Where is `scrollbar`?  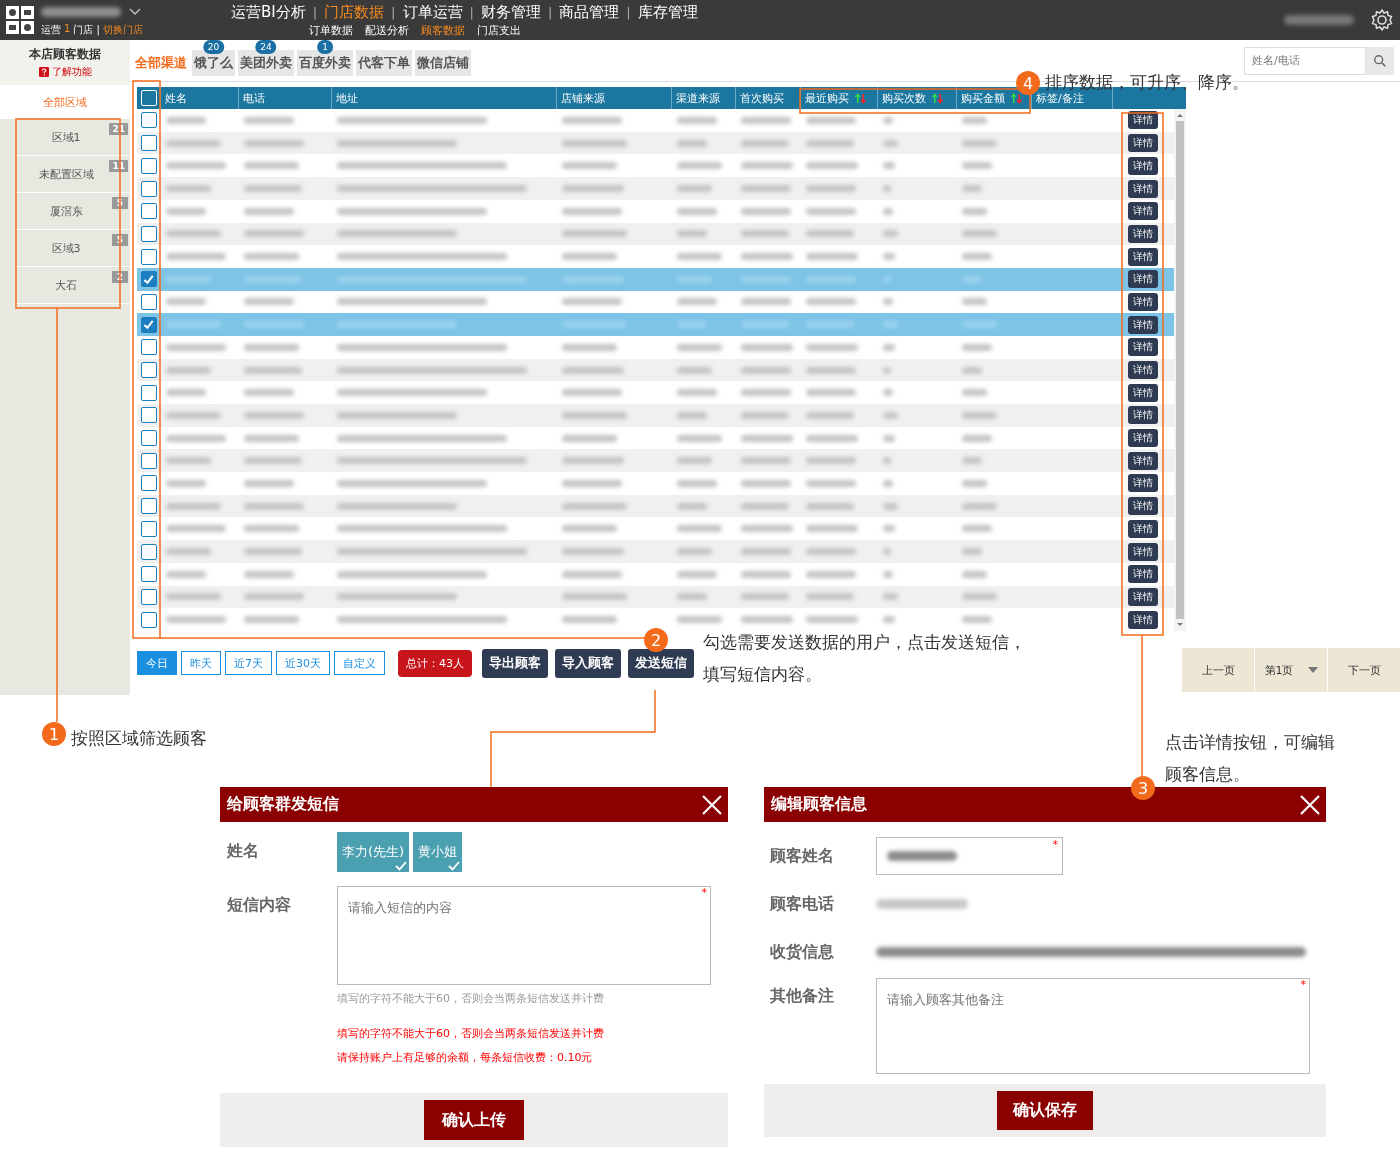 scrollbar is located at coordinates (1180, 370).